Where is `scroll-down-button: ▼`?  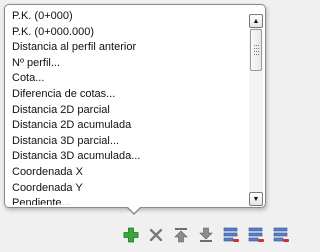 scroll-down-button: ▼ is located at coordinates (256, 199).